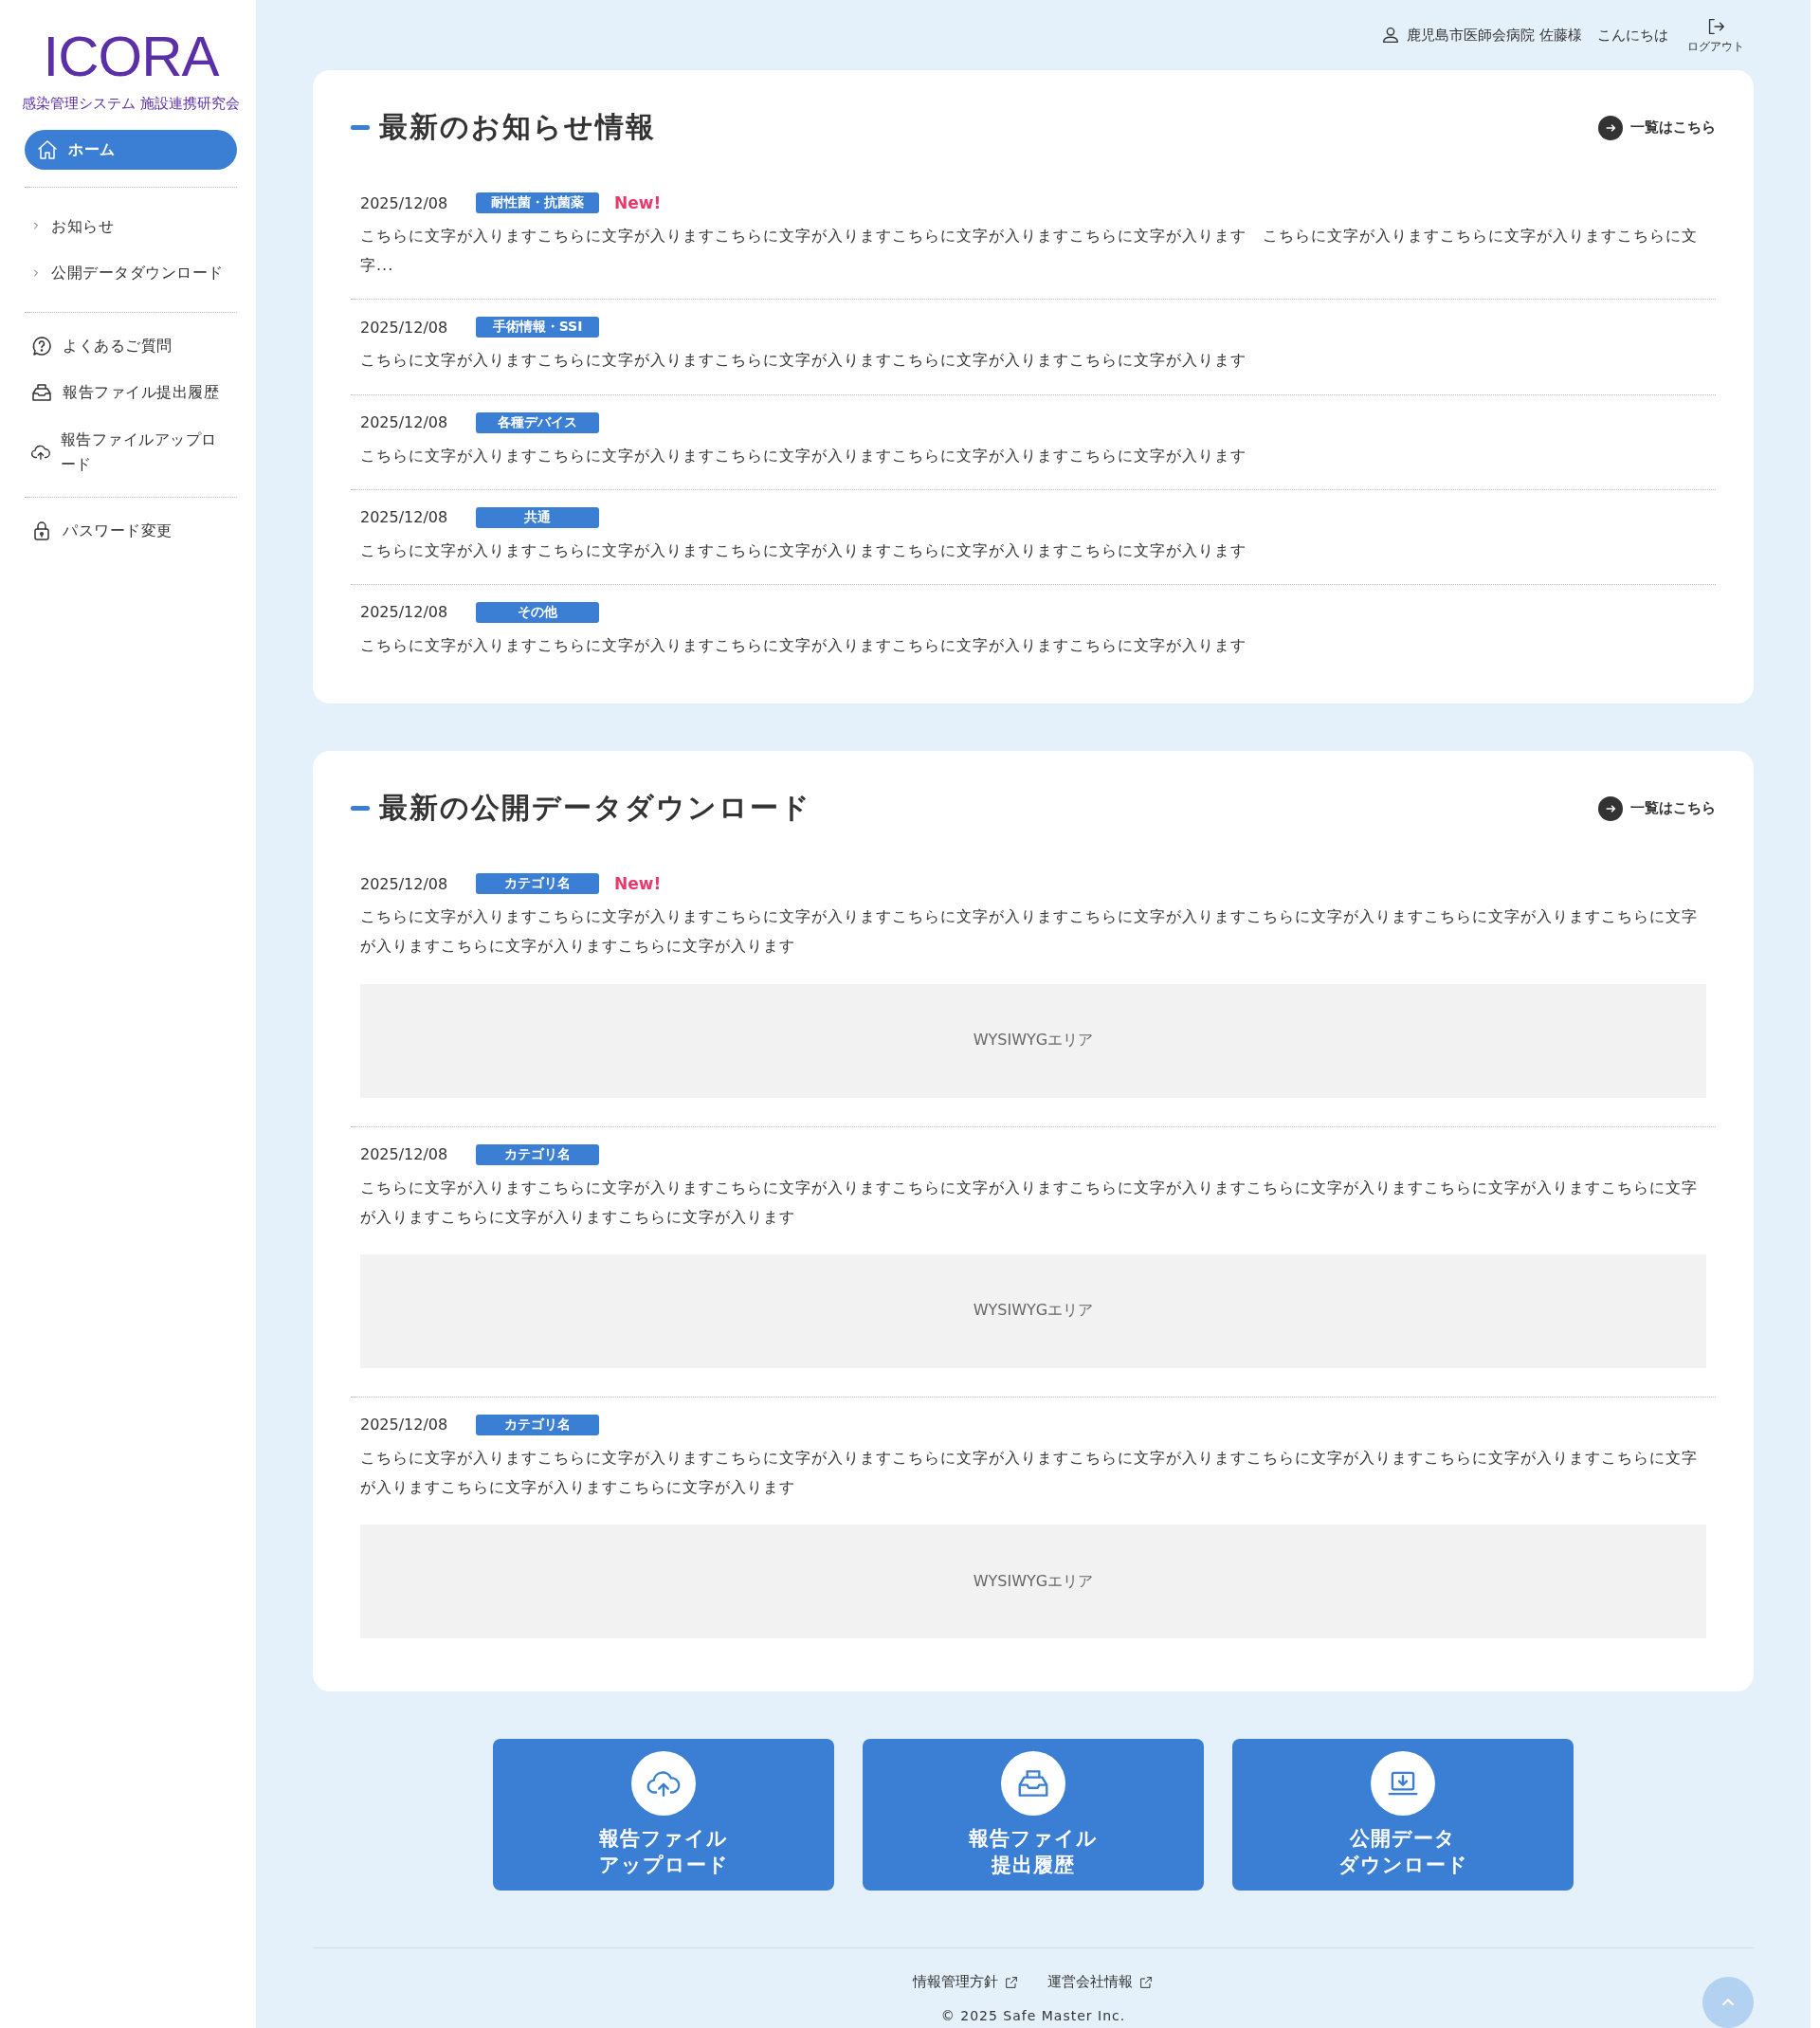 The image size is (1820, 2028). Describe the element at coordinates (131, 226) in the screenshot. I see `sidebar-item: お知らせ` at that location.